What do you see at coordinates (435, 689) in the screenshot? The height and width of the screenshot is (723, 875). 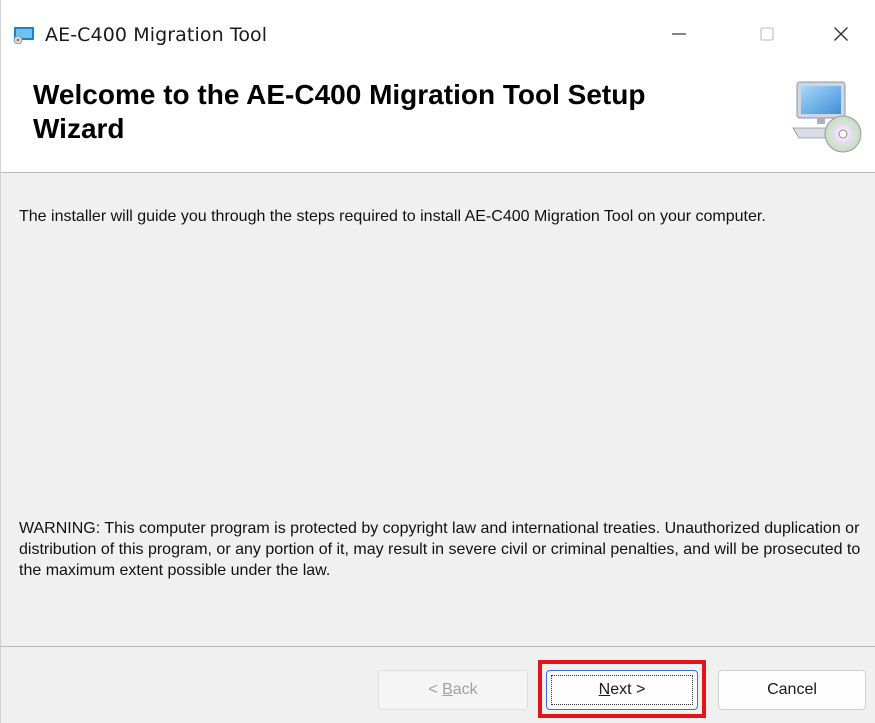 I see `back-prefix: <` at bounding box center [435, 689].